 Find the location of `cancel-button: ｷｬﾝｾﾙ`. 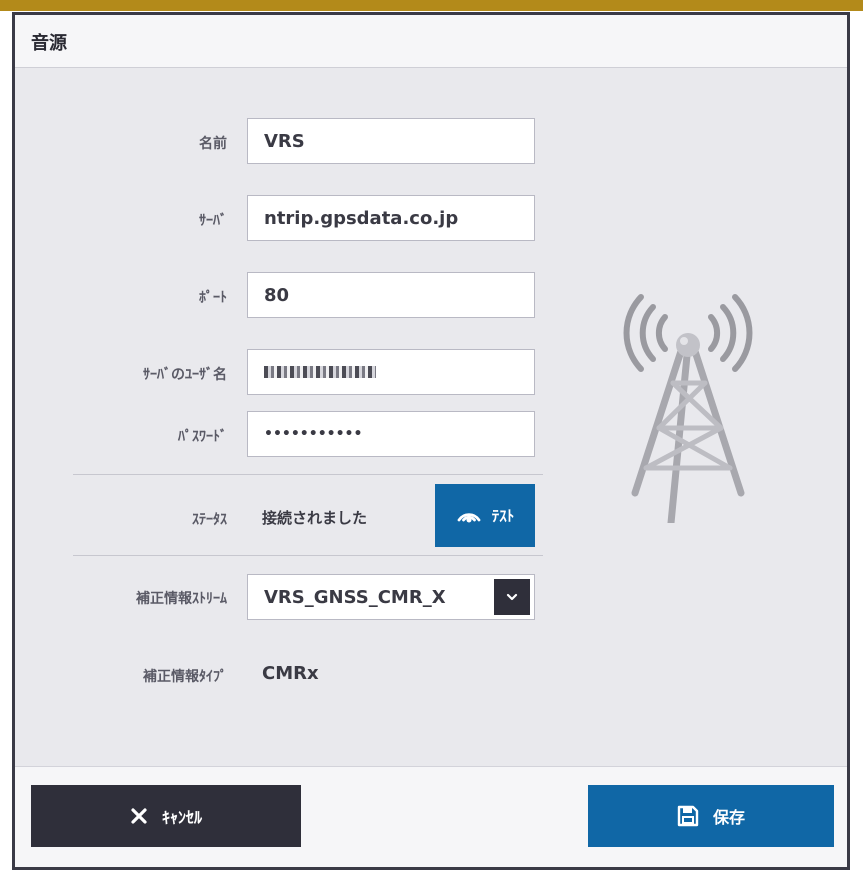

cancel-button: ｷｬﾝｾﾙ is located at coordinates (166, 816).